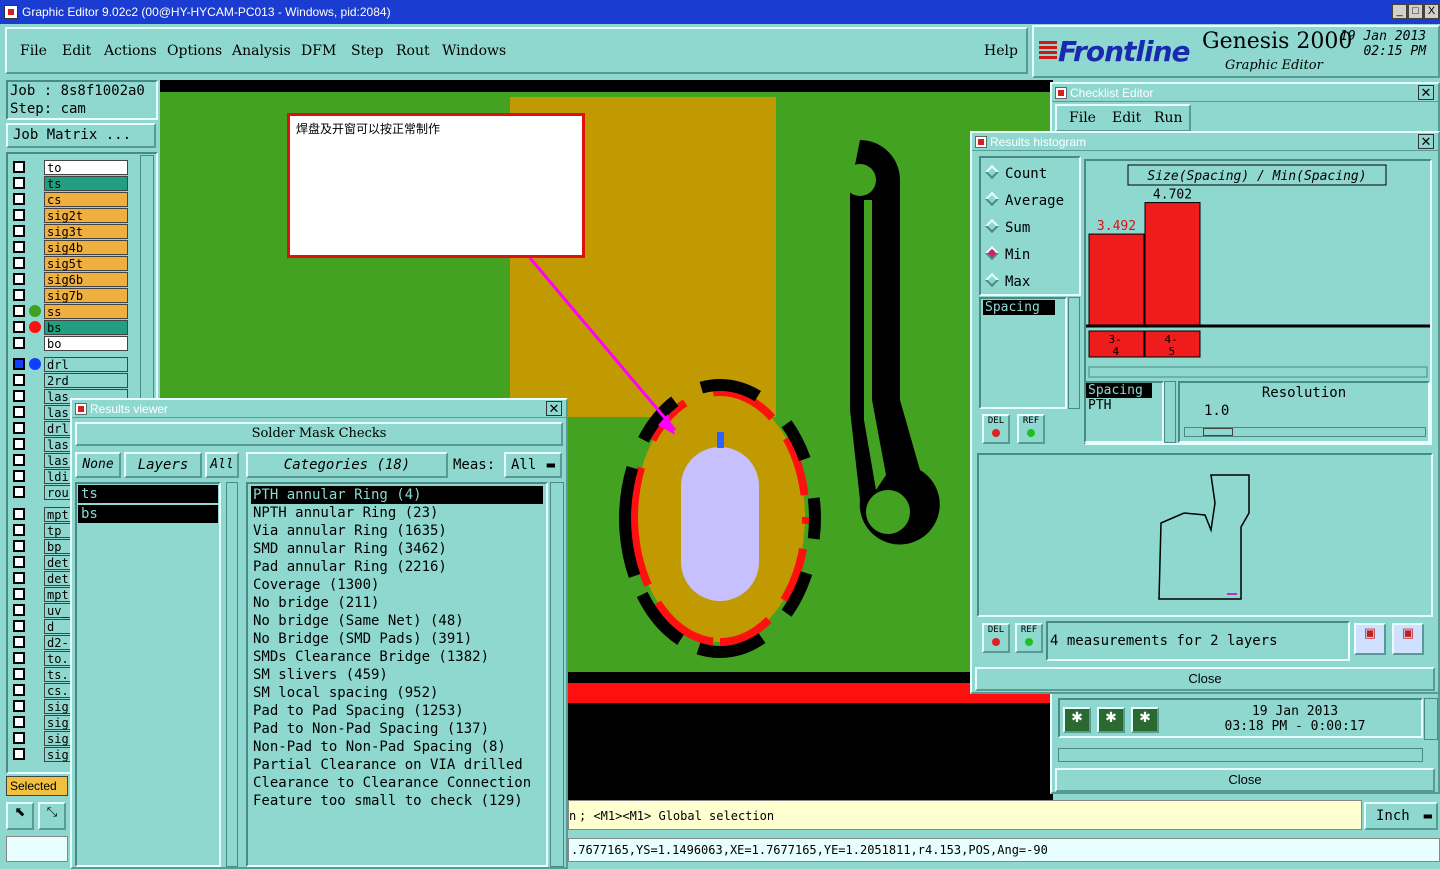  What do you see at coordinates (347, 465) in the screenshot?
I see `categories-button: Categories (18)` at bounding box center [347, 465].